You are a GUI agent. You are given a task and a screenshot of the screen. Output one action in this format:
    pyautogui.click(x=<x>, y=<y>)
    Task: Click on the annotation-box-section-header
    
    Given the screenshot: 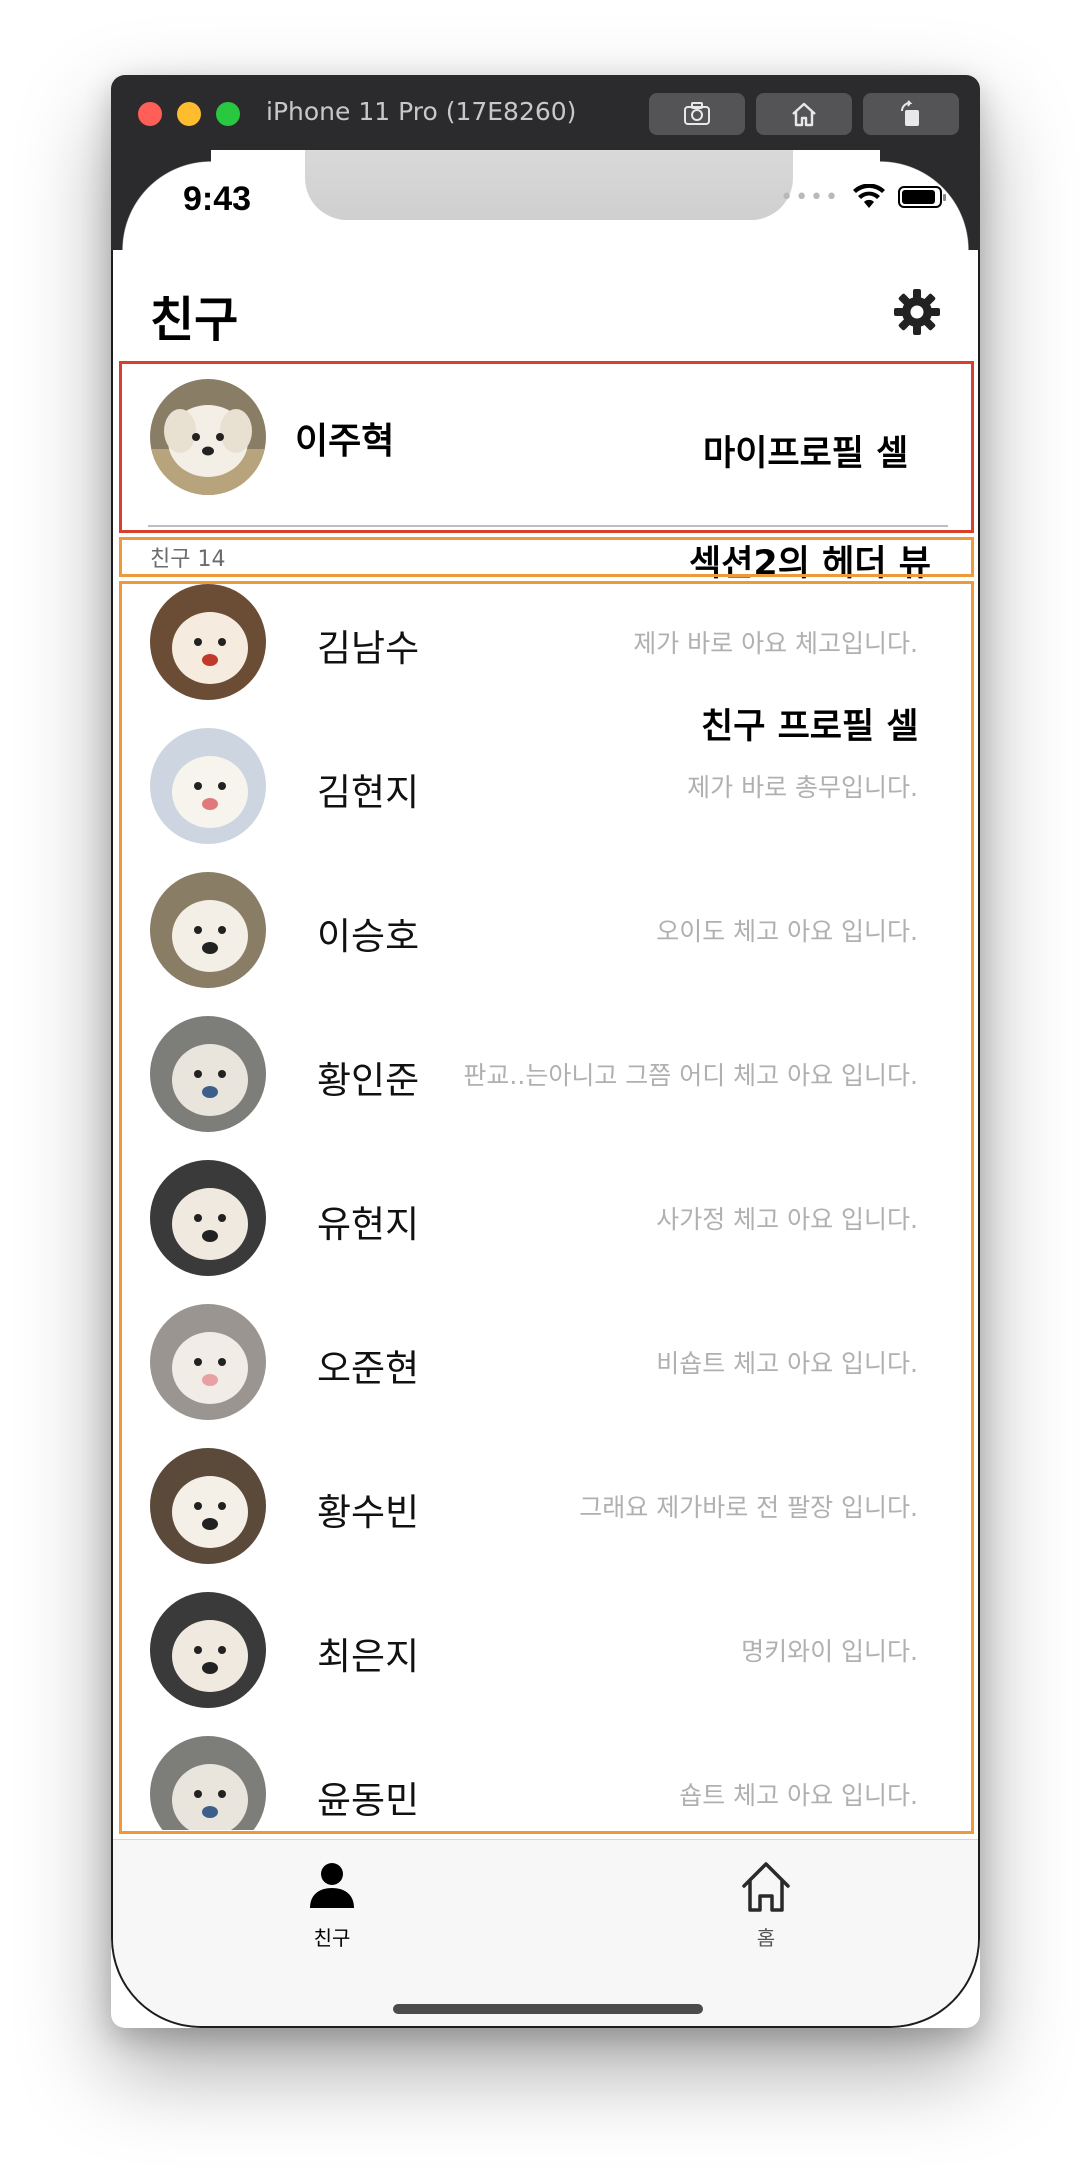 What is the action you would take?
    pyautogui.click(x=546, y=557)
    